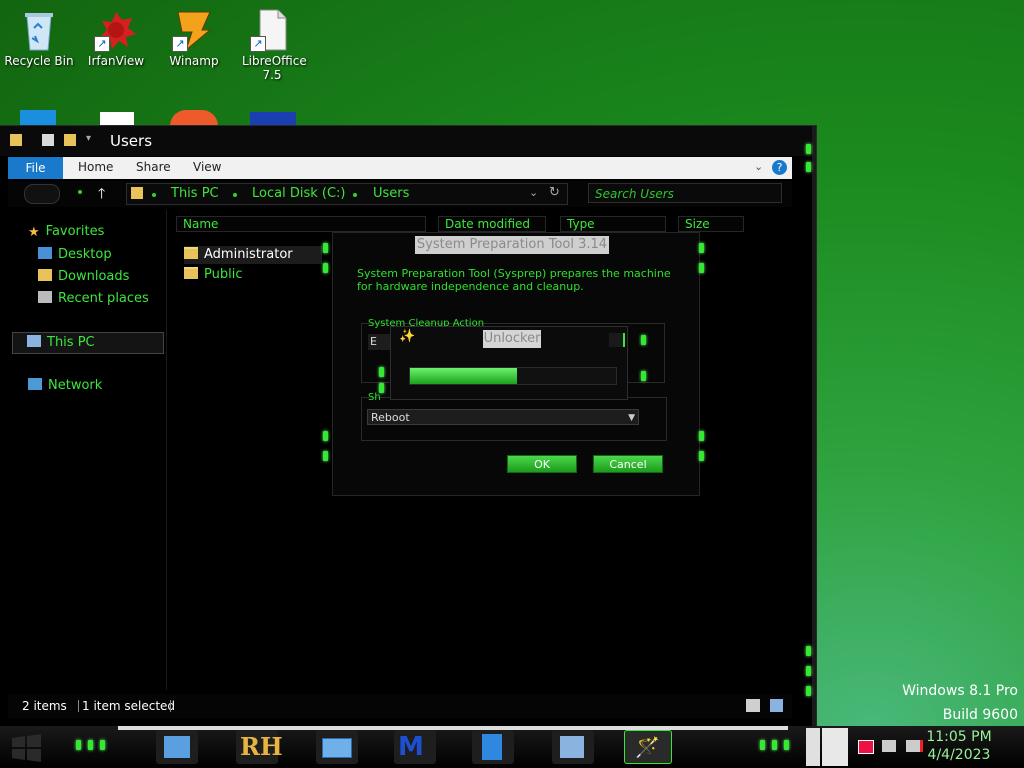 The width and height of the screenshot is (1024, 768). What do you see at coordinates (34, 232) in the screenshot?
I see `star-icon: ★` at bounding box center [34, 232].